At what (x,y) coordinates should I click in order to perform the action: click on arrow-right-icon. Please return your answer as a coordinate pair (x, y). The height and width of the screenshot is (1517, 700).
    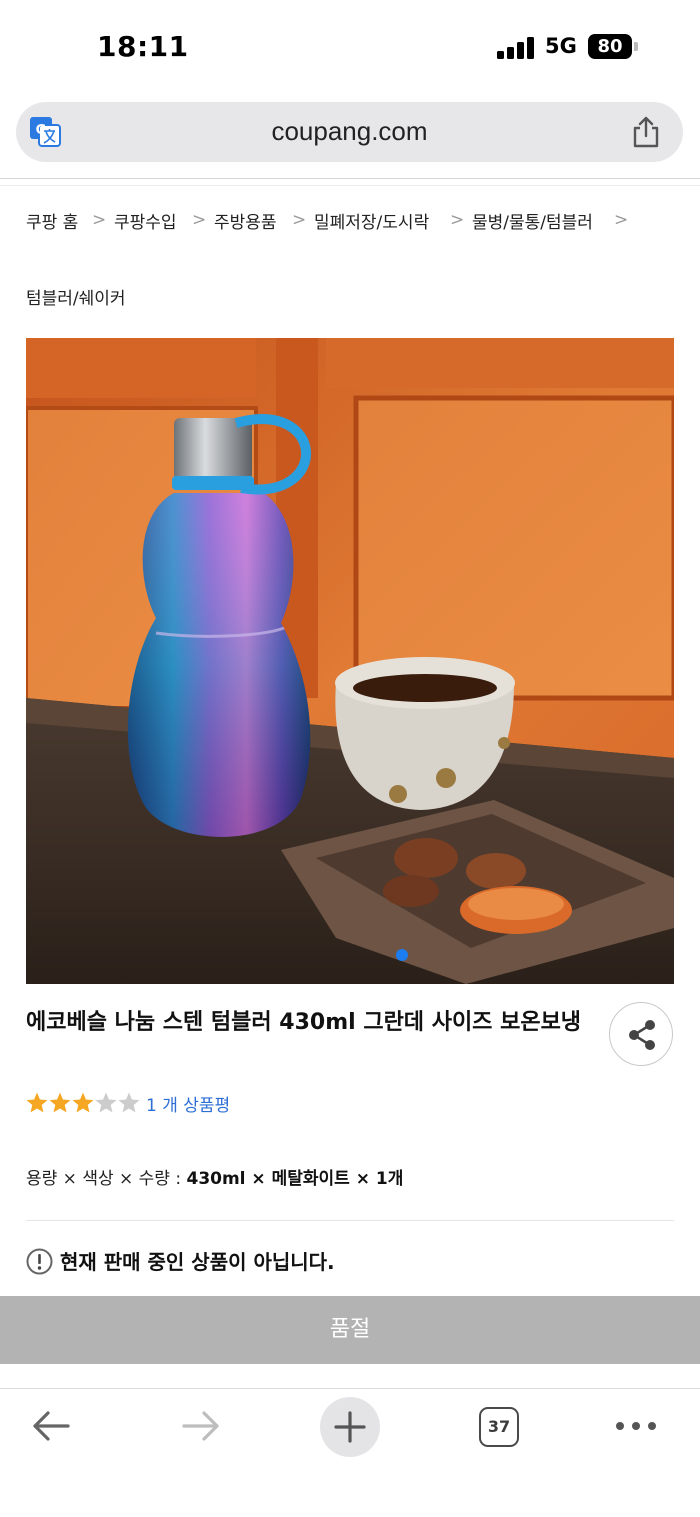
    Looking at the image, I should click on (201, 1426).